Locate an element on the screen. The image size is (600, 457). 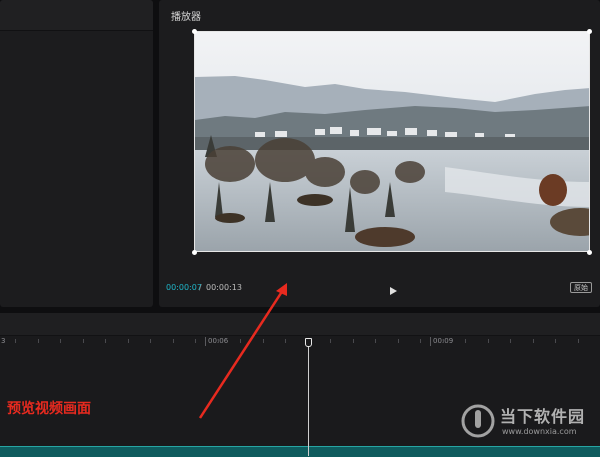
player-title: 播放器 is located at coordinates (186, 17).